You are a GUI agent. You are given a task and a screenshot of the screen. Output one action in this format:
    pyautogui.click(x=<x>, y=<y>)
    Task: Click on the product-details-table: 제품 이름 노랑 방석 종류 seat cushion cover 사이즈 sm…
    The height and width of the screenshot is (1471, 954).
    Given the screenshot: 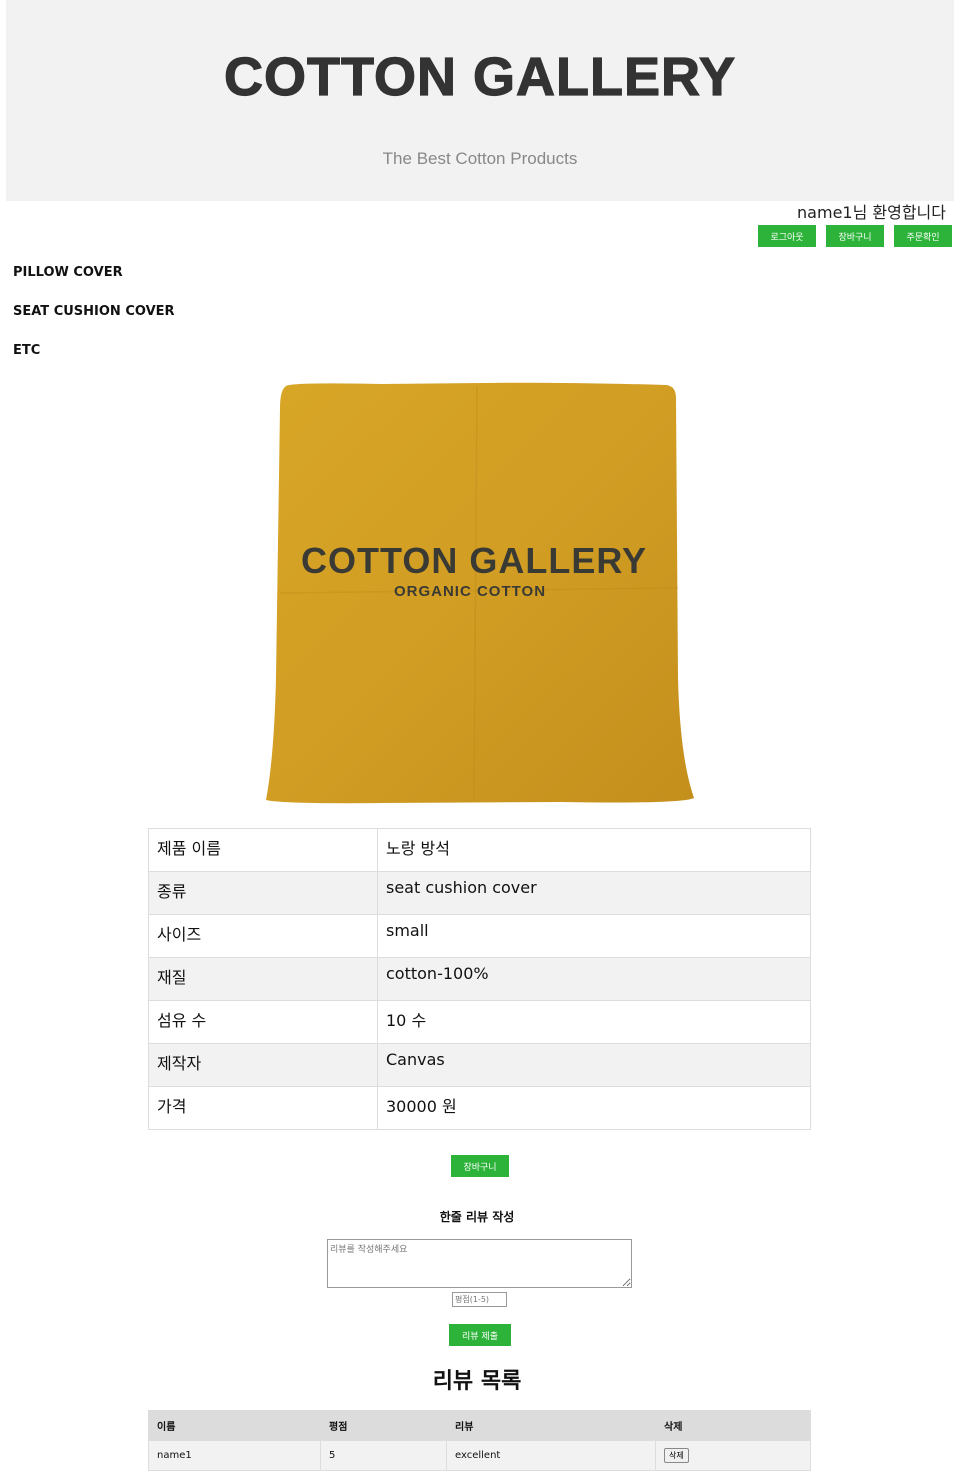 What is the action you would take?
    pyautogui.click(x=479, y=979)
    